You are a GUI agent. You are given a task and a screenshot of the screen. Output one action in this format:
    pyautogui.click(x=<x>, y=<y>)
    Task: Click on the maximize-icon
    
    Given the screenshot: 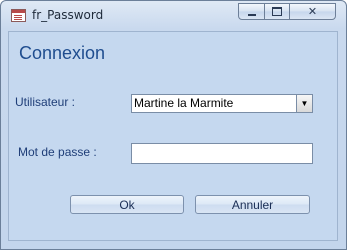 What is the action you would take?
    pyautogui.click(x=277, y=11)
    